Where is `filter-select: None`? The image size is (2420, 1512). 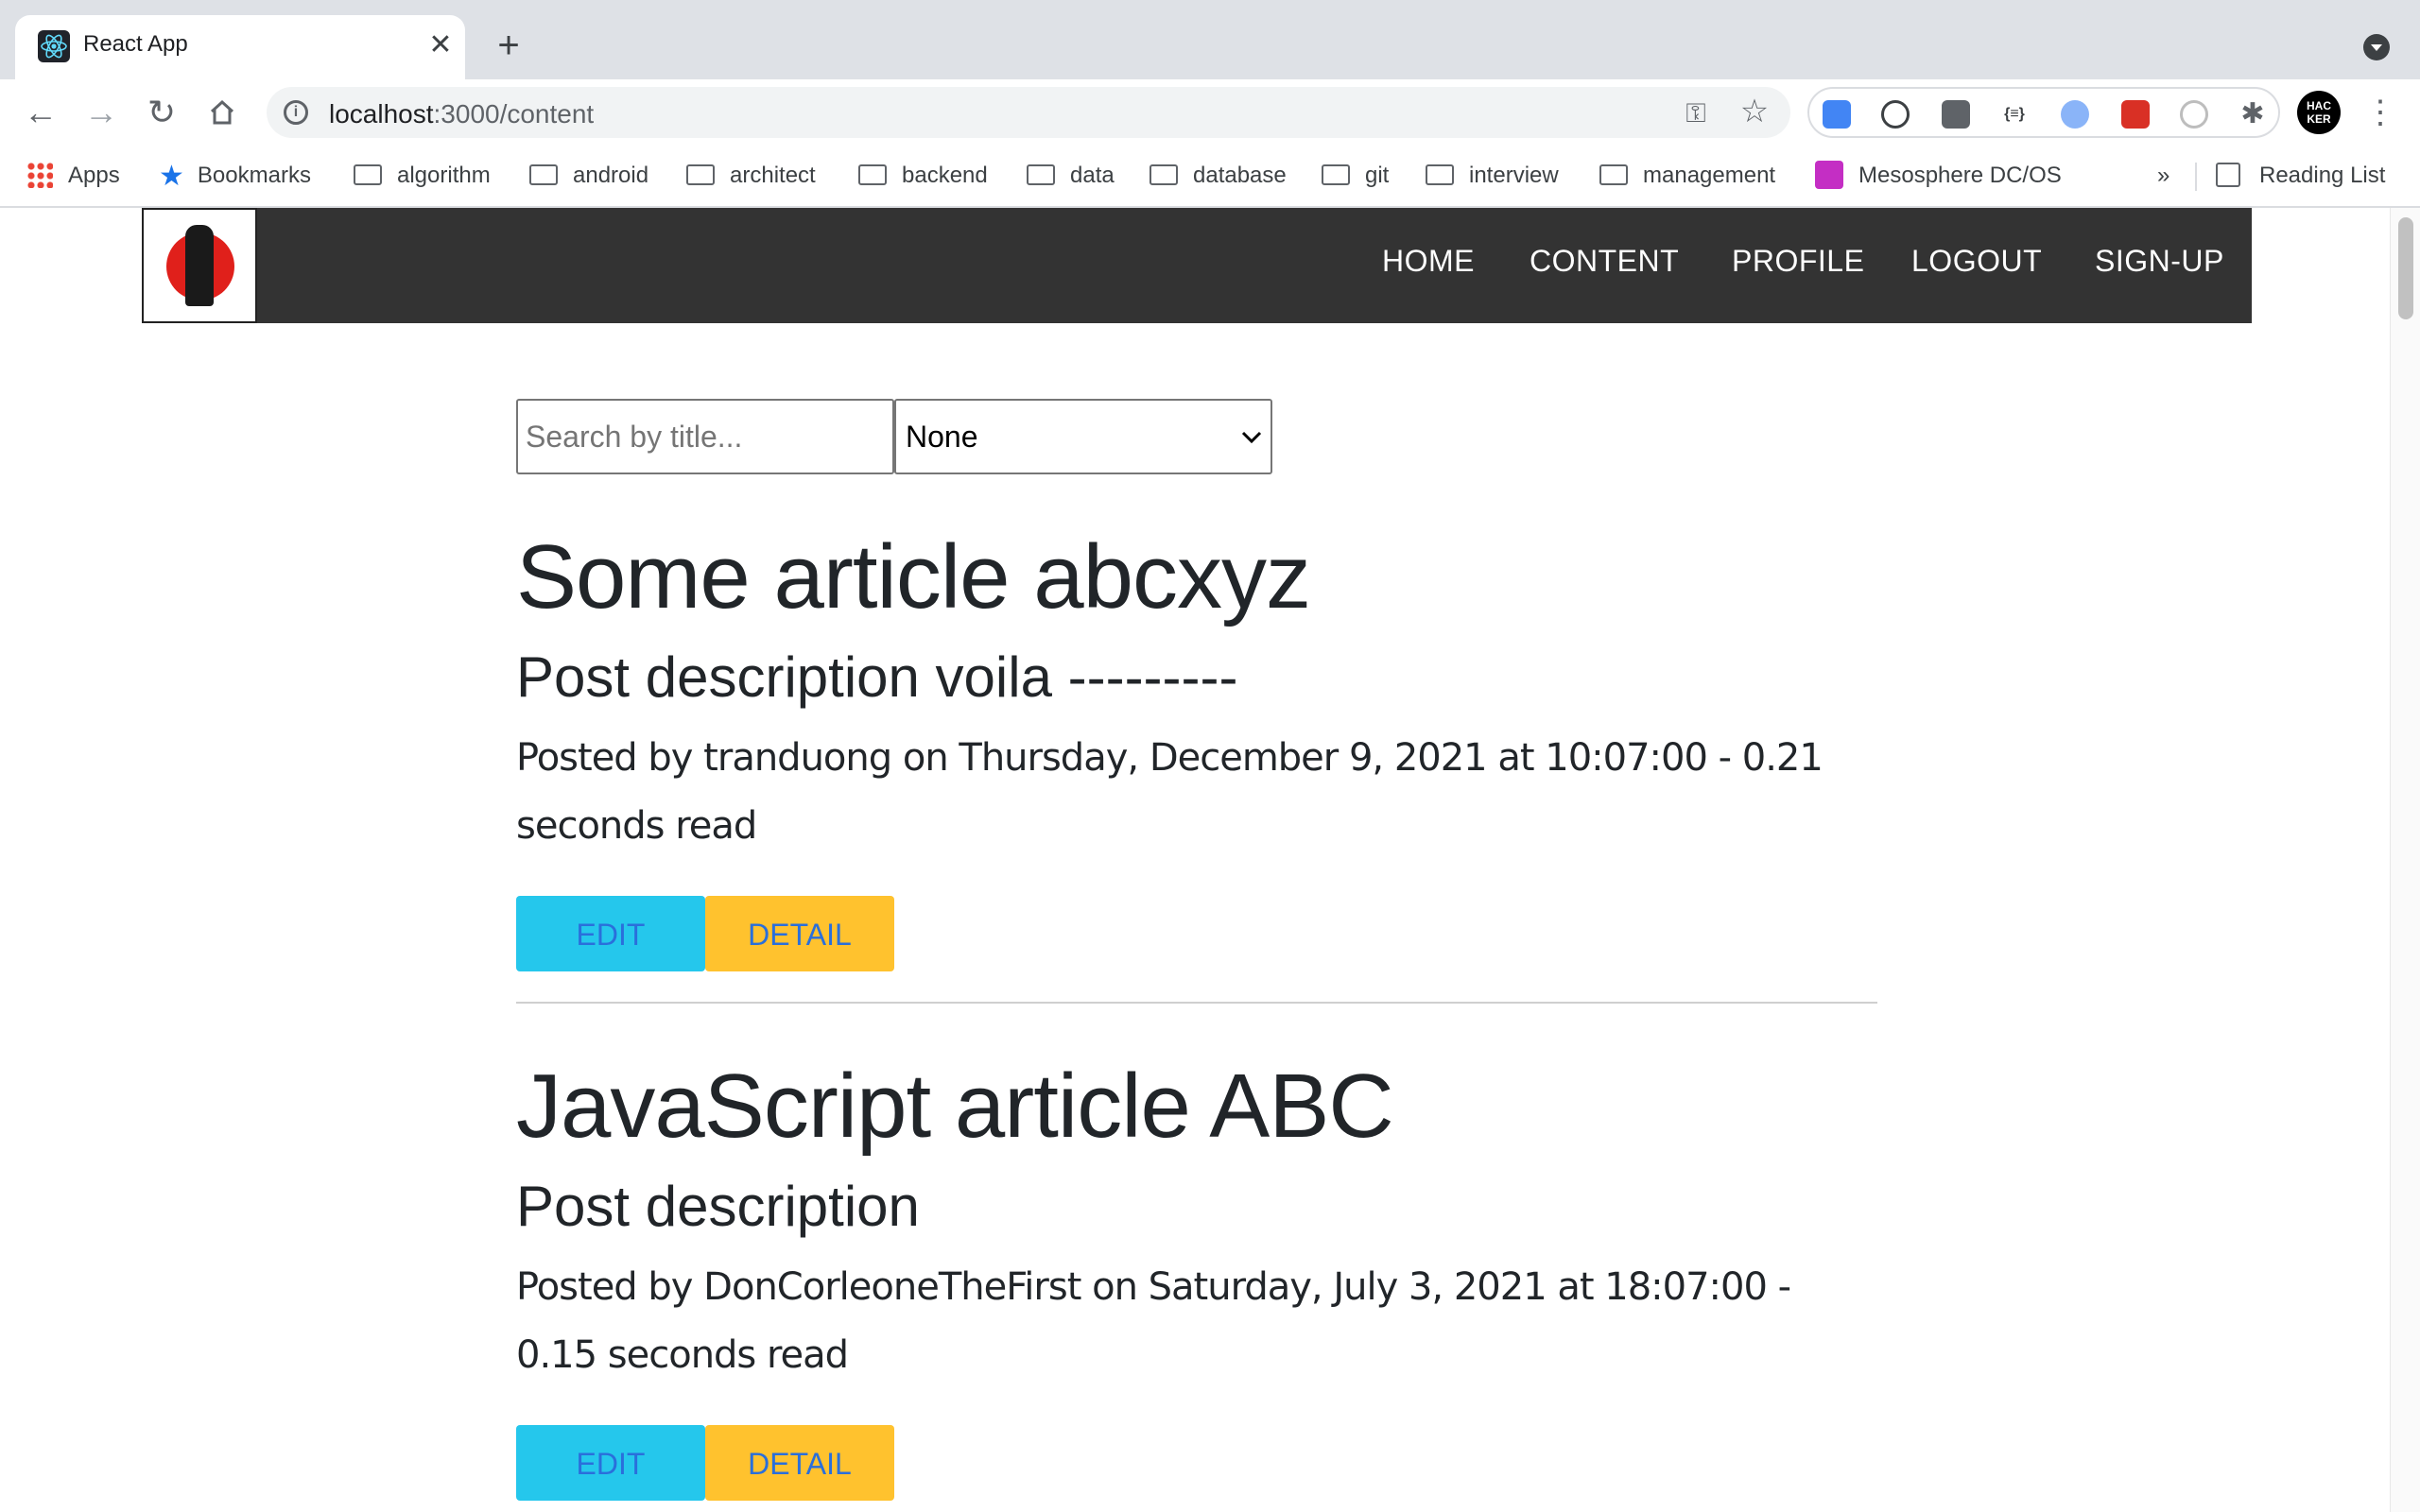 filter-select: None is located at coordinates (1083, 436).